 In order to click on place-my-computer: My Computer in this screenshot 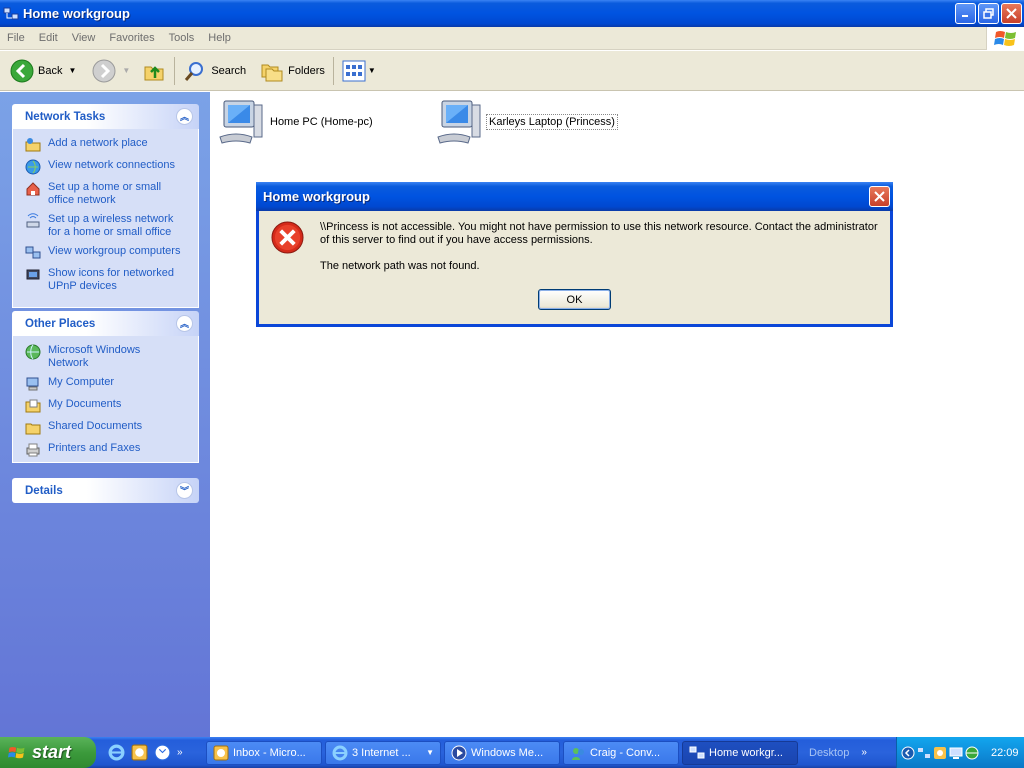, I will do `click(108, 384)`.